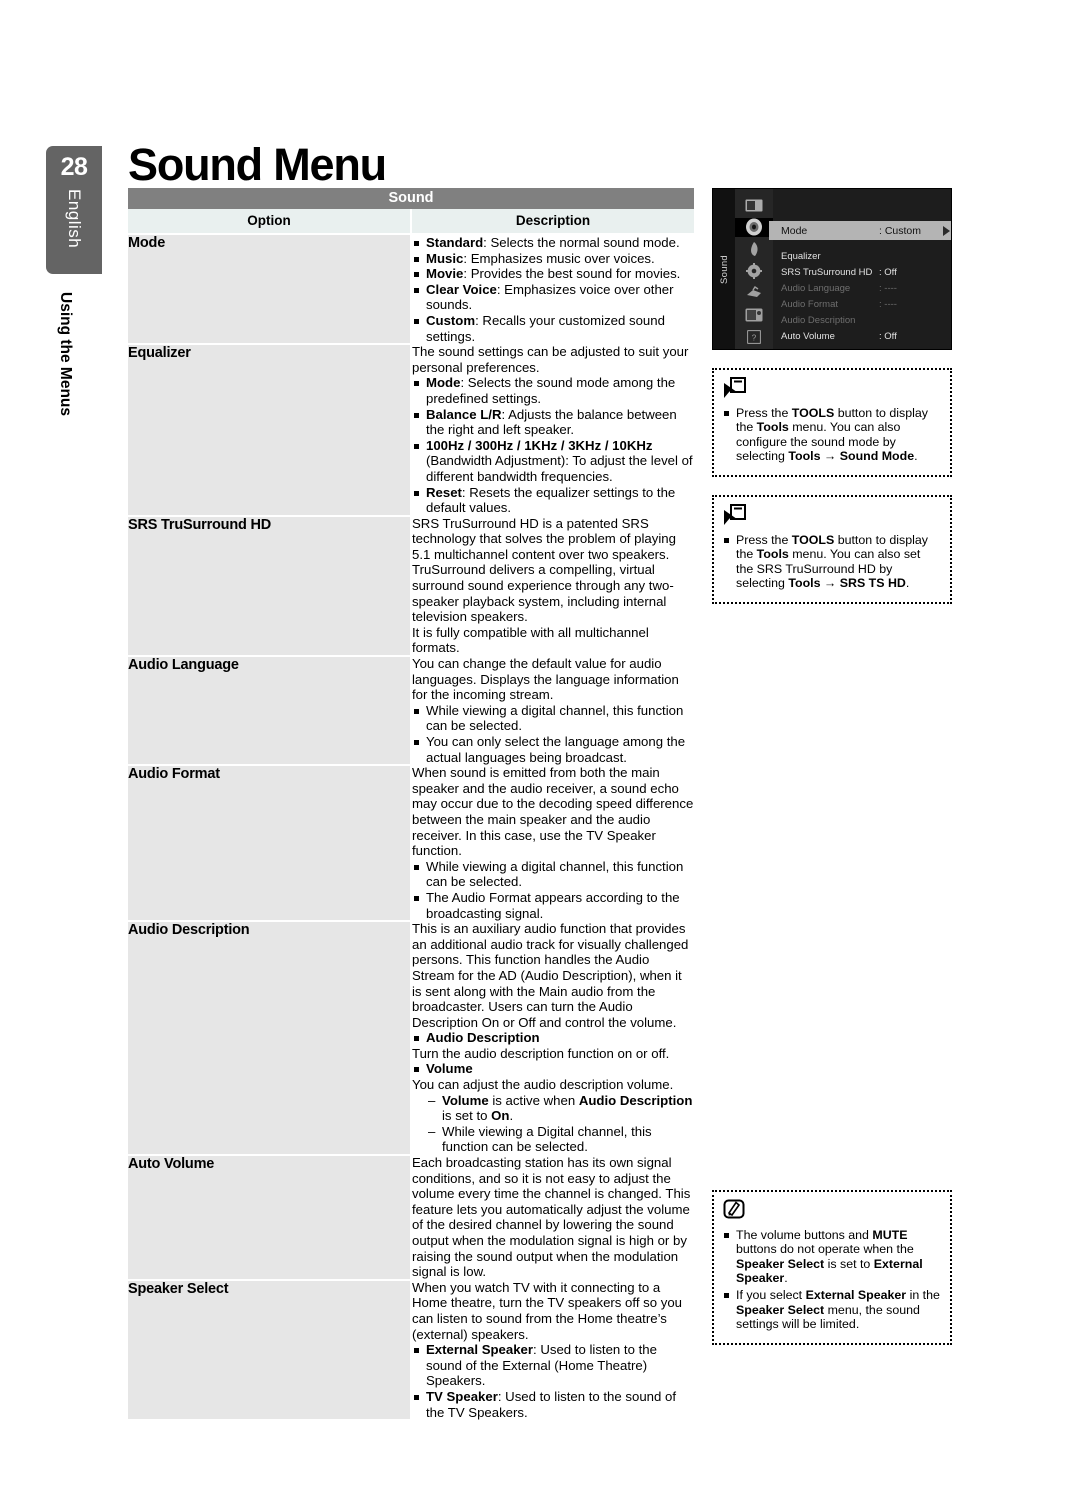 The width and height of the screenshot is (1080, 1488). What do you see at coordinates (270, 586) in the screenshot?
I see `option-name: SRS TruSurround HD` at bounding box center [270, 586].